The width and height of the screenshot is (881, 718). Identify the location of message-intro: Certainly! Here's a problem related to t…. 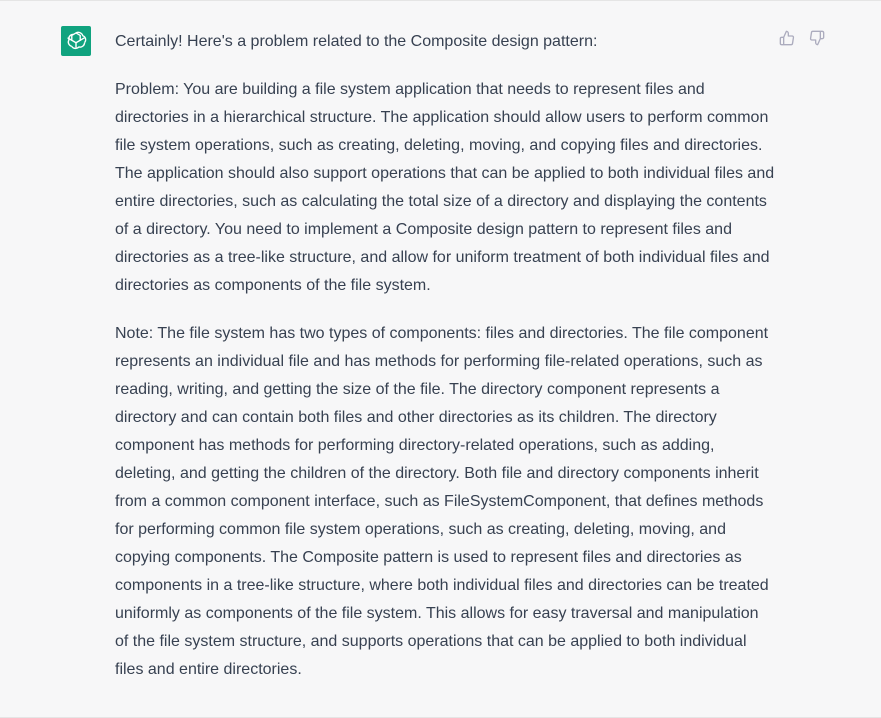
(356, 41).